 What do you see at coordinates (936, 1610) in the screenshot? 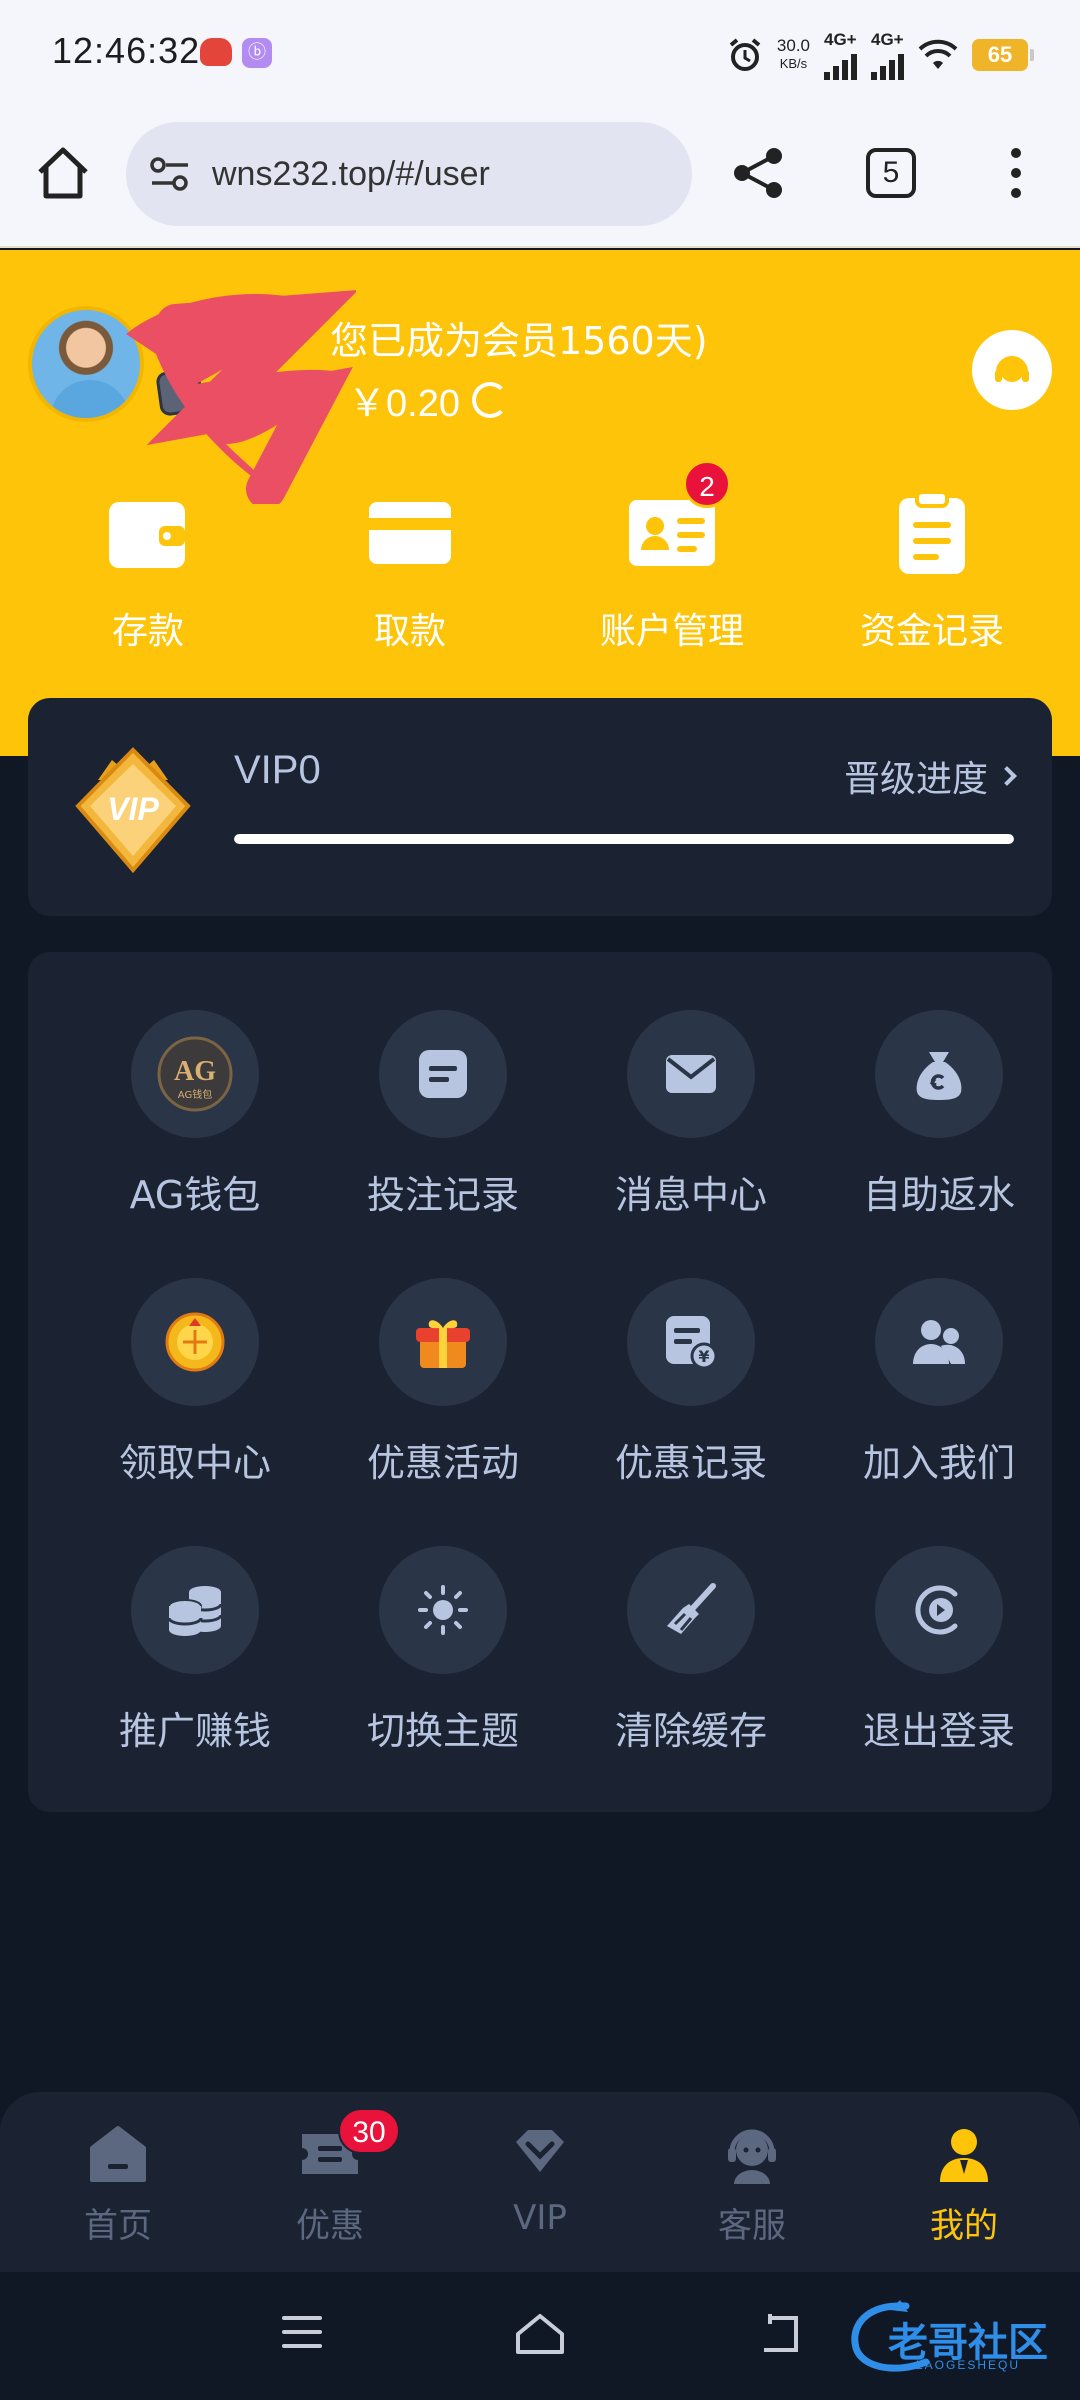
I see `logout-icon` at bounding box center [936, 1610].